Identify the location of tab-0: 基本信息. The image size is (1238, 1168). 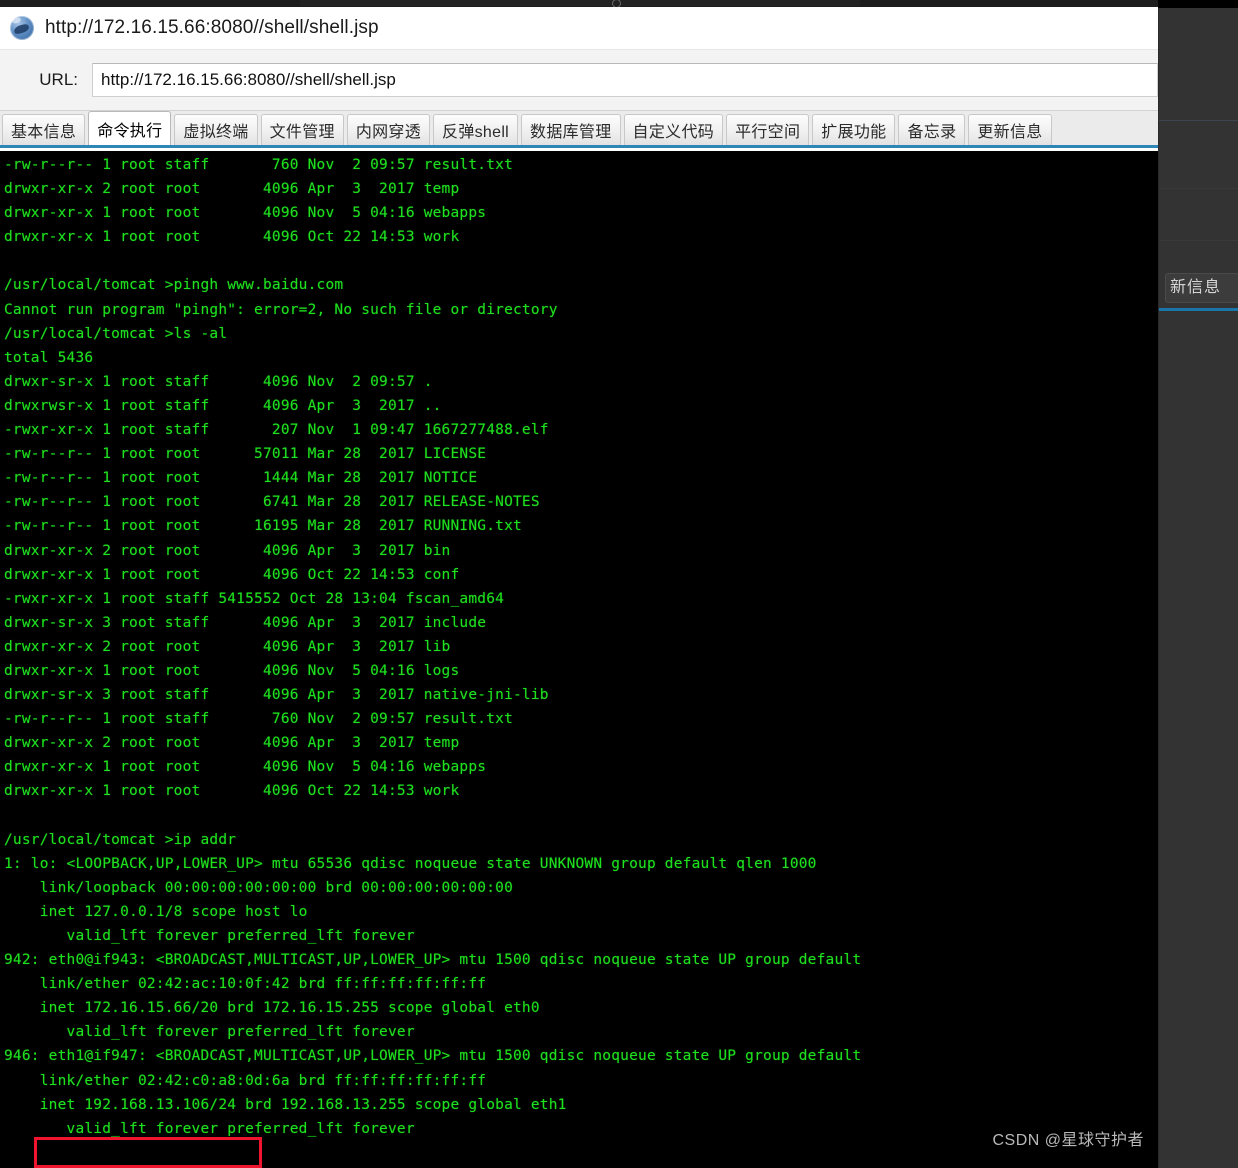
(44, 129).